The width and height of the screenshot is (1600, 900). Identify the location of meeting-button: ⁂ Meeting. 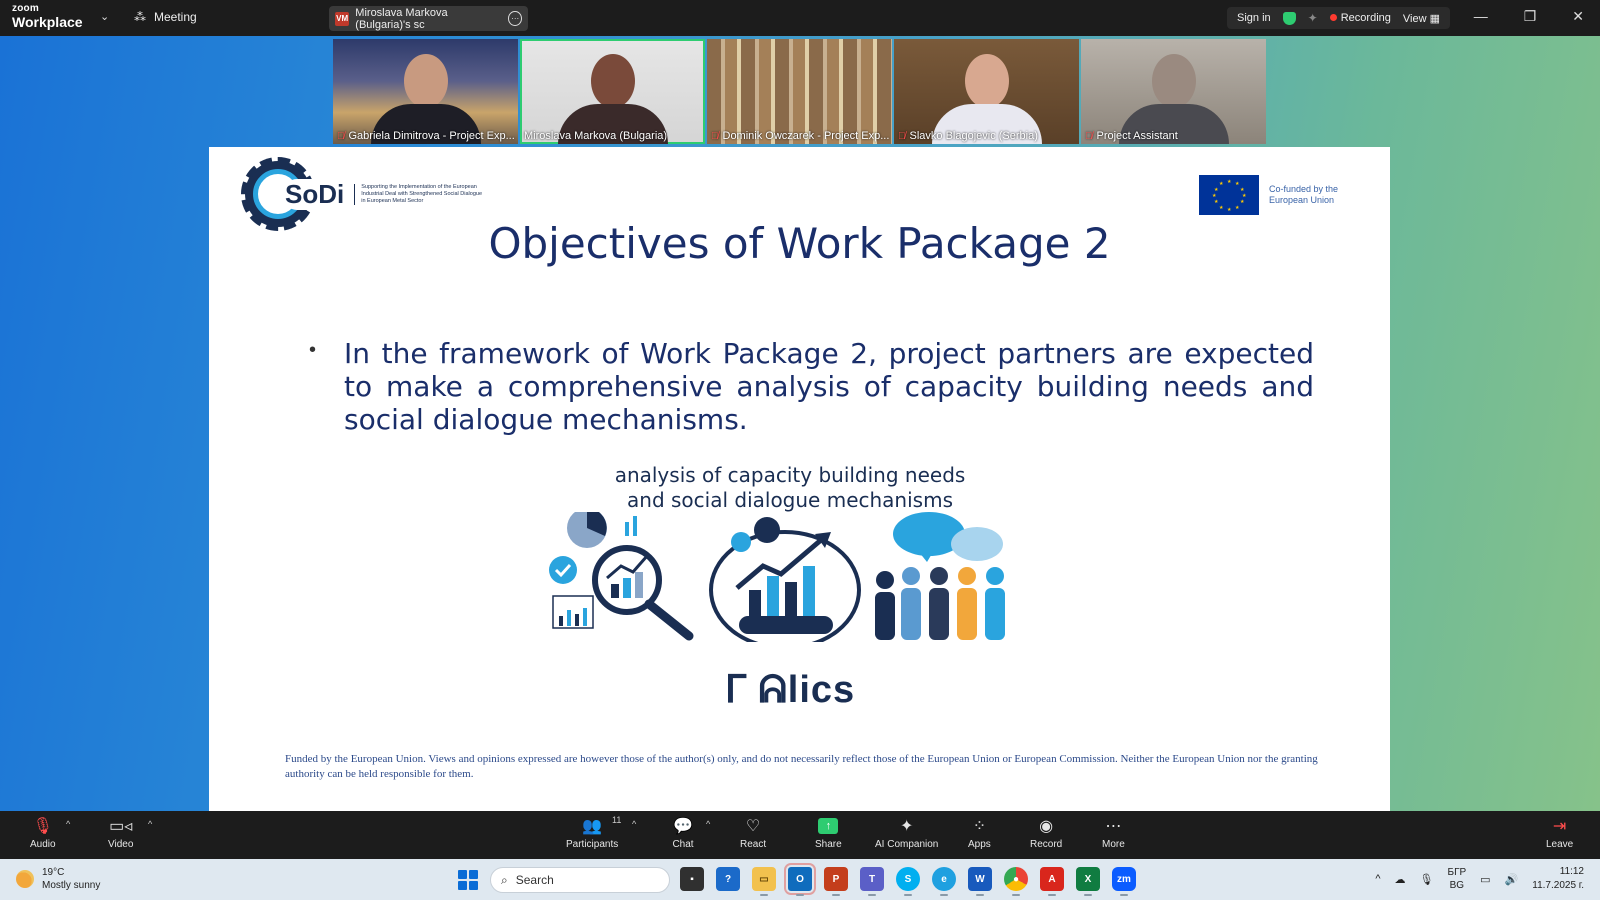
(165, 17).